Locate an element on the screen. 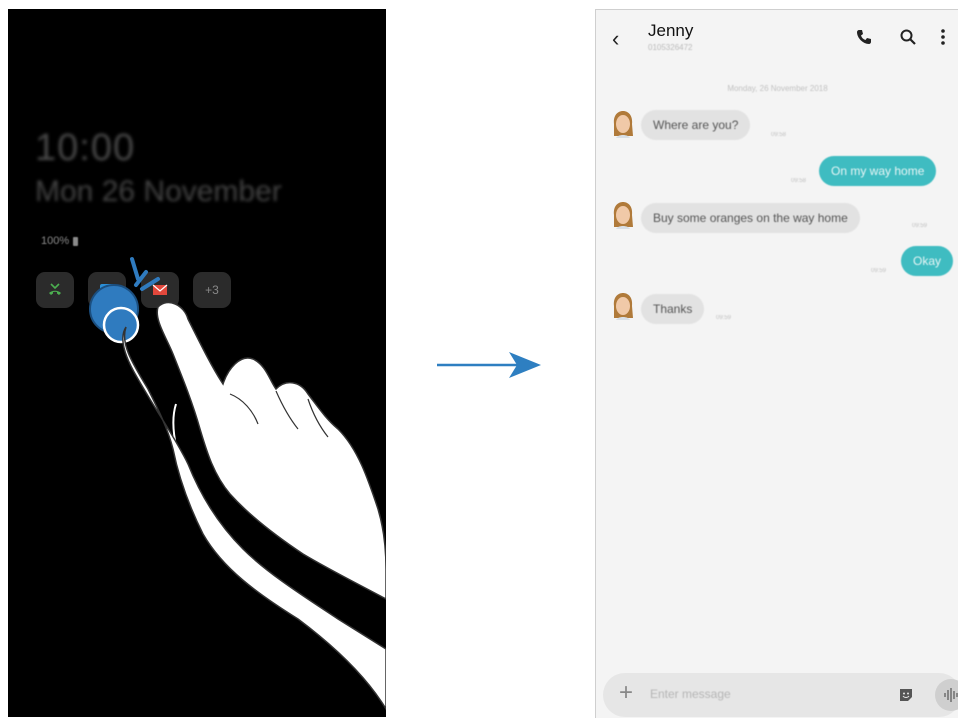 This screenshot has width=958, height=718. message-bubble-incoming: Thanks is located at coordinates (673, 309).